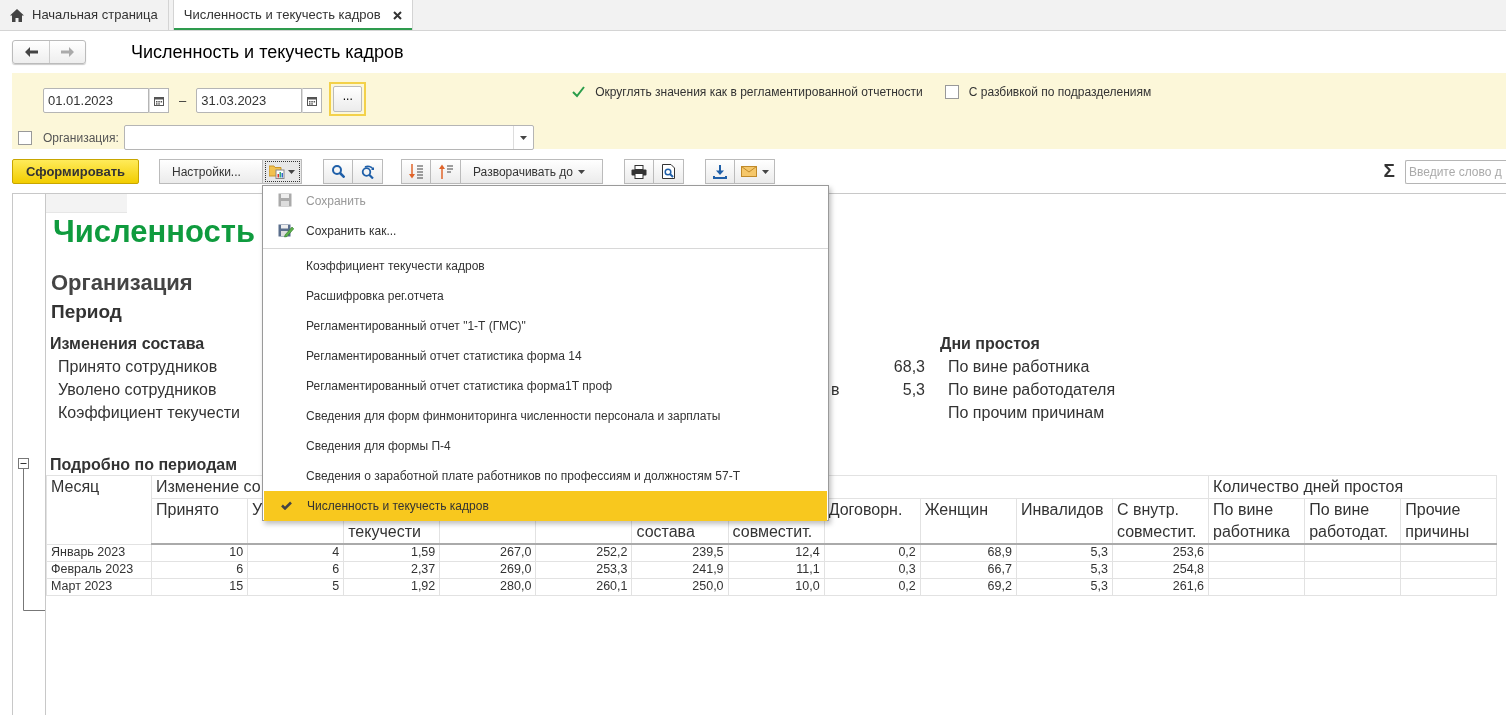 The width and height of the screenshot is (1506, 715). I want to click on checkbox-label: Округлять значения как в регламентированной отчетности, so click(759, 92).